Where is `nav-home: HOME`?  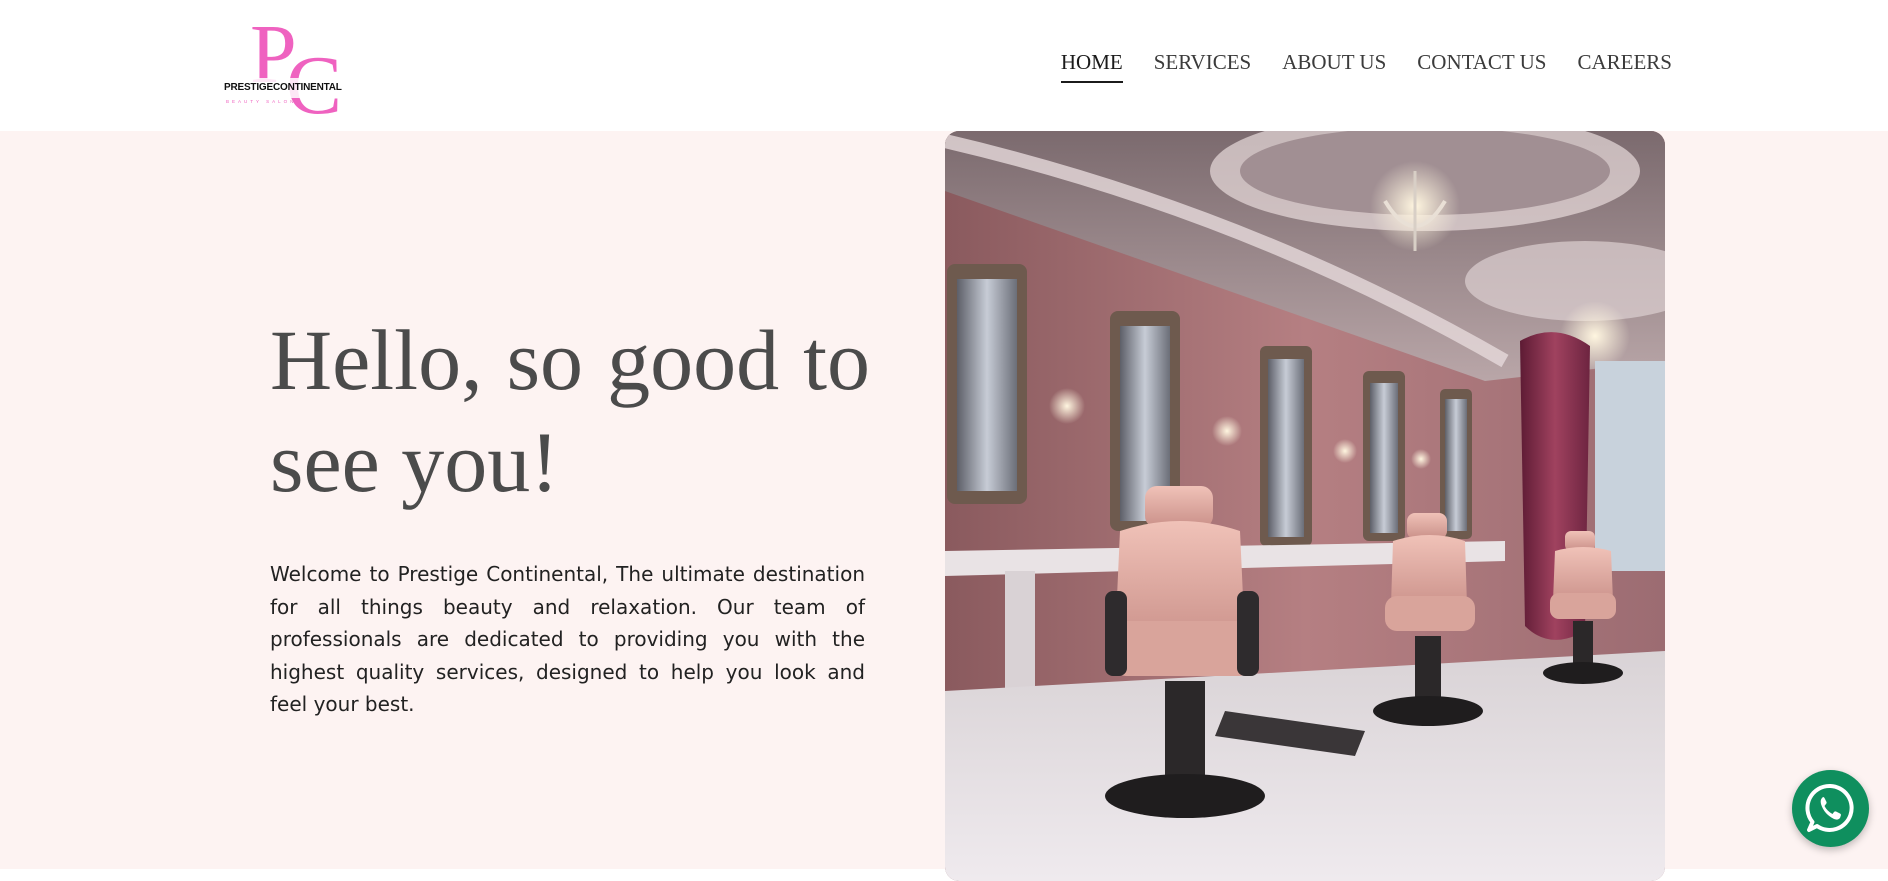
nav-home: HOME is located at coordinates (1091, 66).